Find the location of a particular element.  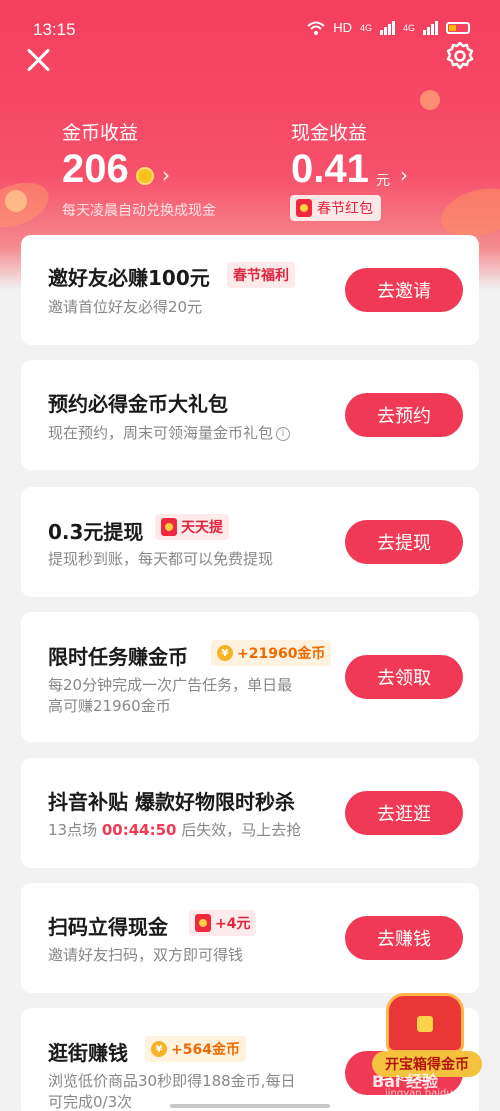

task-tag-label: +21960金币 is located at coordinates (281, 654).